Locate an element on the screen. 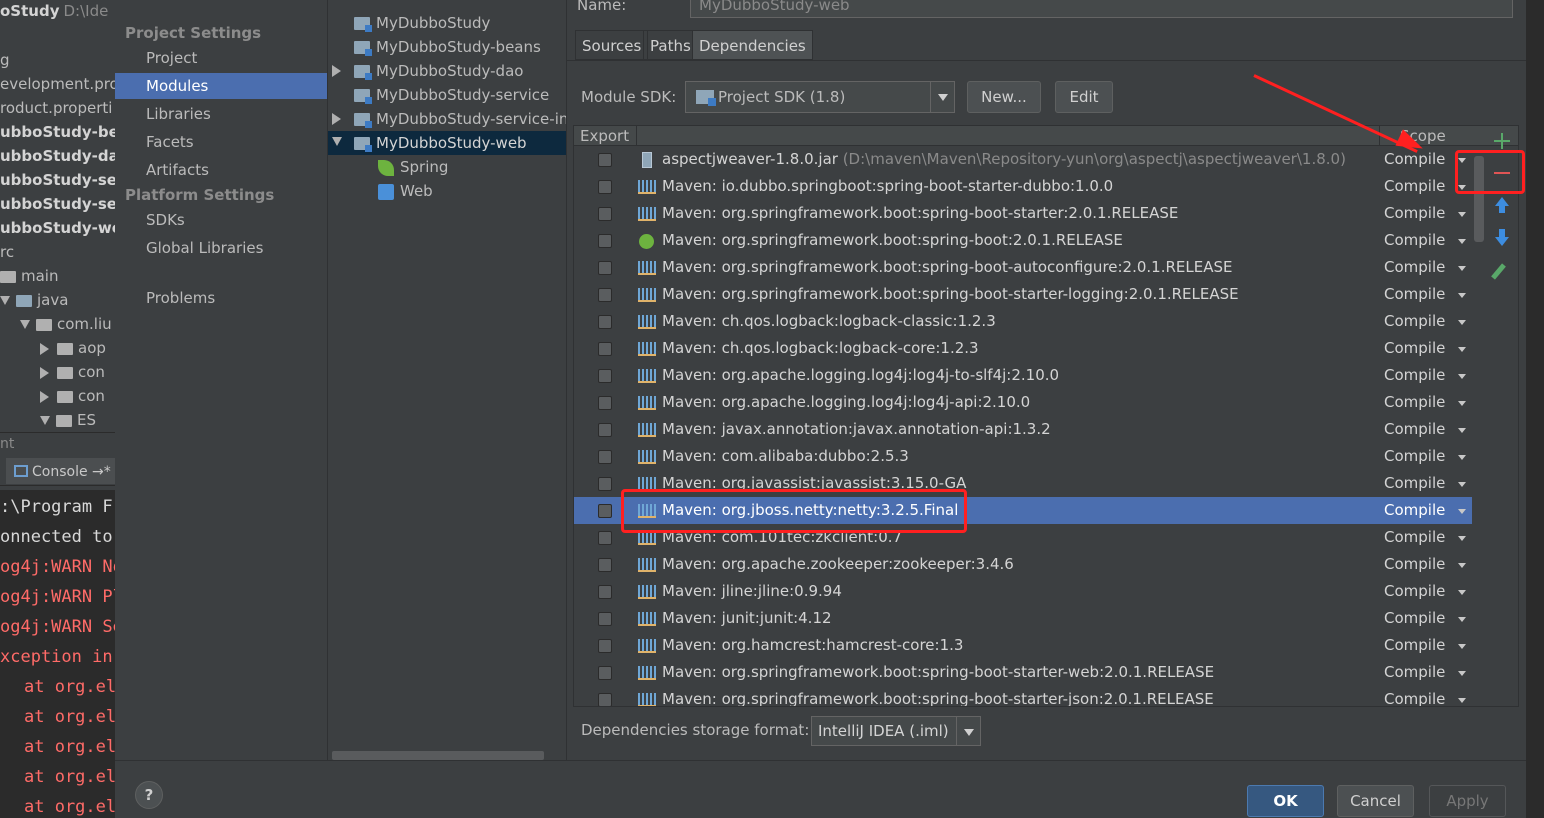  edit-pencil-icon is located at coordinates (1501, 271).